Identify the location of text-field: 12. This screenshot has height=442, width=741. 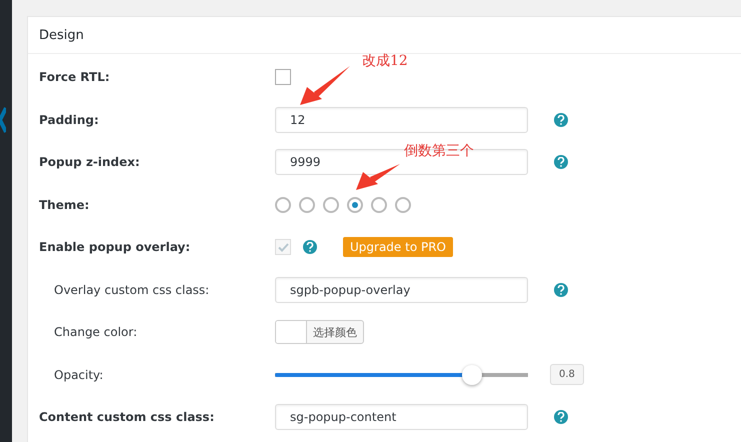
(401, 119).